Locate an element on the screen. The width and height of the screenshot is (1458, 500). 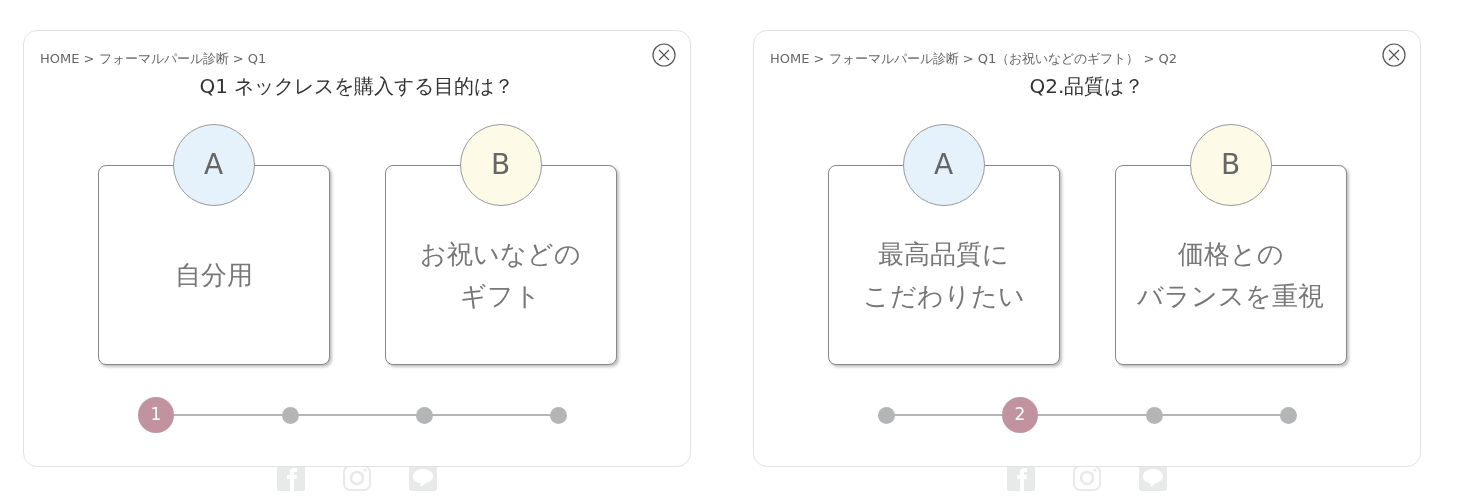
progress-step: 1 is located at coordinates (156, 415).